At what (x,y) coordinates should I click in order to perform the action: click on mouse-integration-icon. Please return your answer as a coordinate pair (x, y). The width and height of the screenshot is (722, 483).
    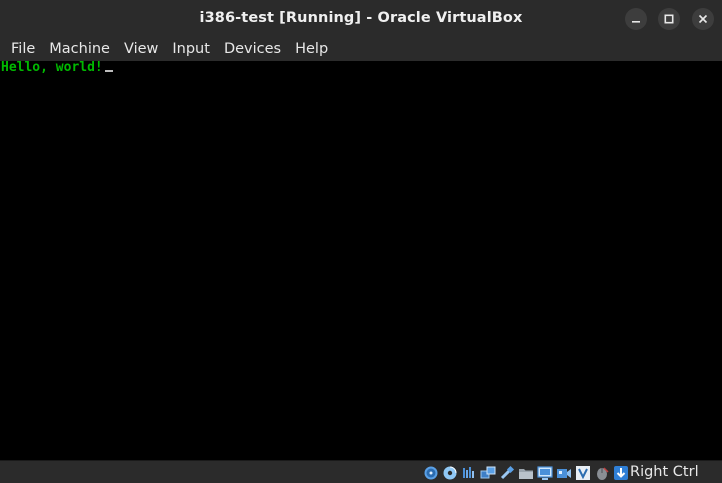
    Looking at the image, I should click on (602, 473).